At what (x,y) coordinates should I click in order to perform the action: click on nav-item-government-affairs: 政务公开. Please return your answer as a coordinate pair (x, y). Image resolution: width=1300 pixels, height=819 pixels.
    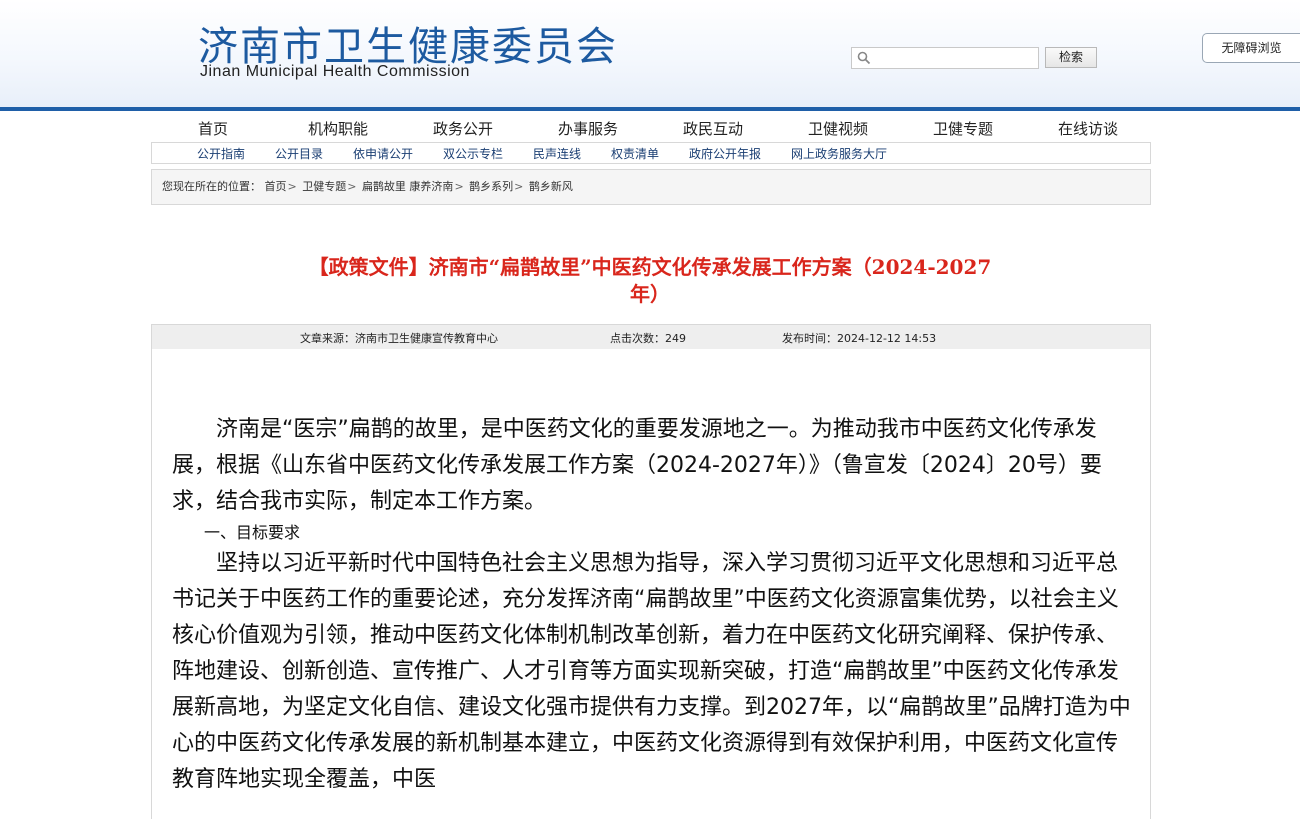
    Looking at the image, I should click on (463, 128).